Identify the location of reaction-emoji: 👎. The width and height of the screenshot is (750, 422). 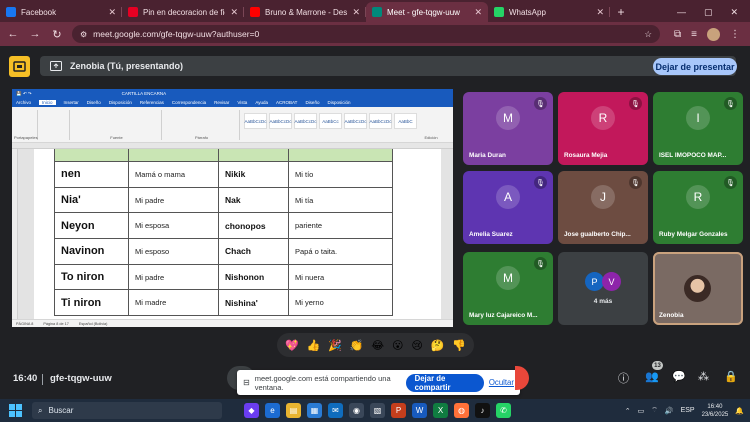
(459, 345).